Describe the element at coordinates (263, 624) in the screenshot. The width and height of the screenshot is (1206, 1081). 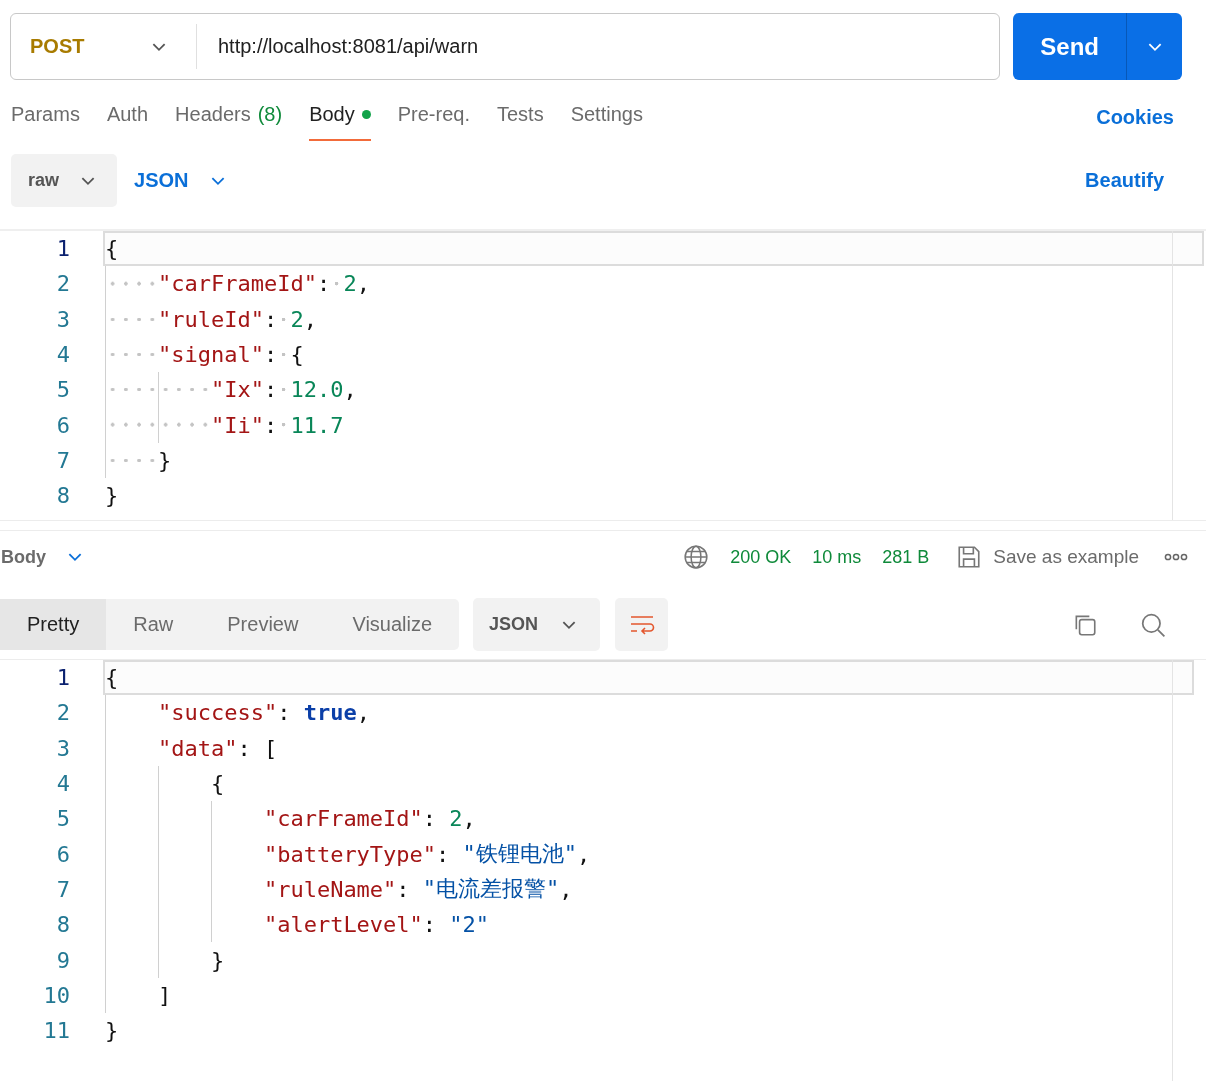
I see `view-tab: Preview` at that location.